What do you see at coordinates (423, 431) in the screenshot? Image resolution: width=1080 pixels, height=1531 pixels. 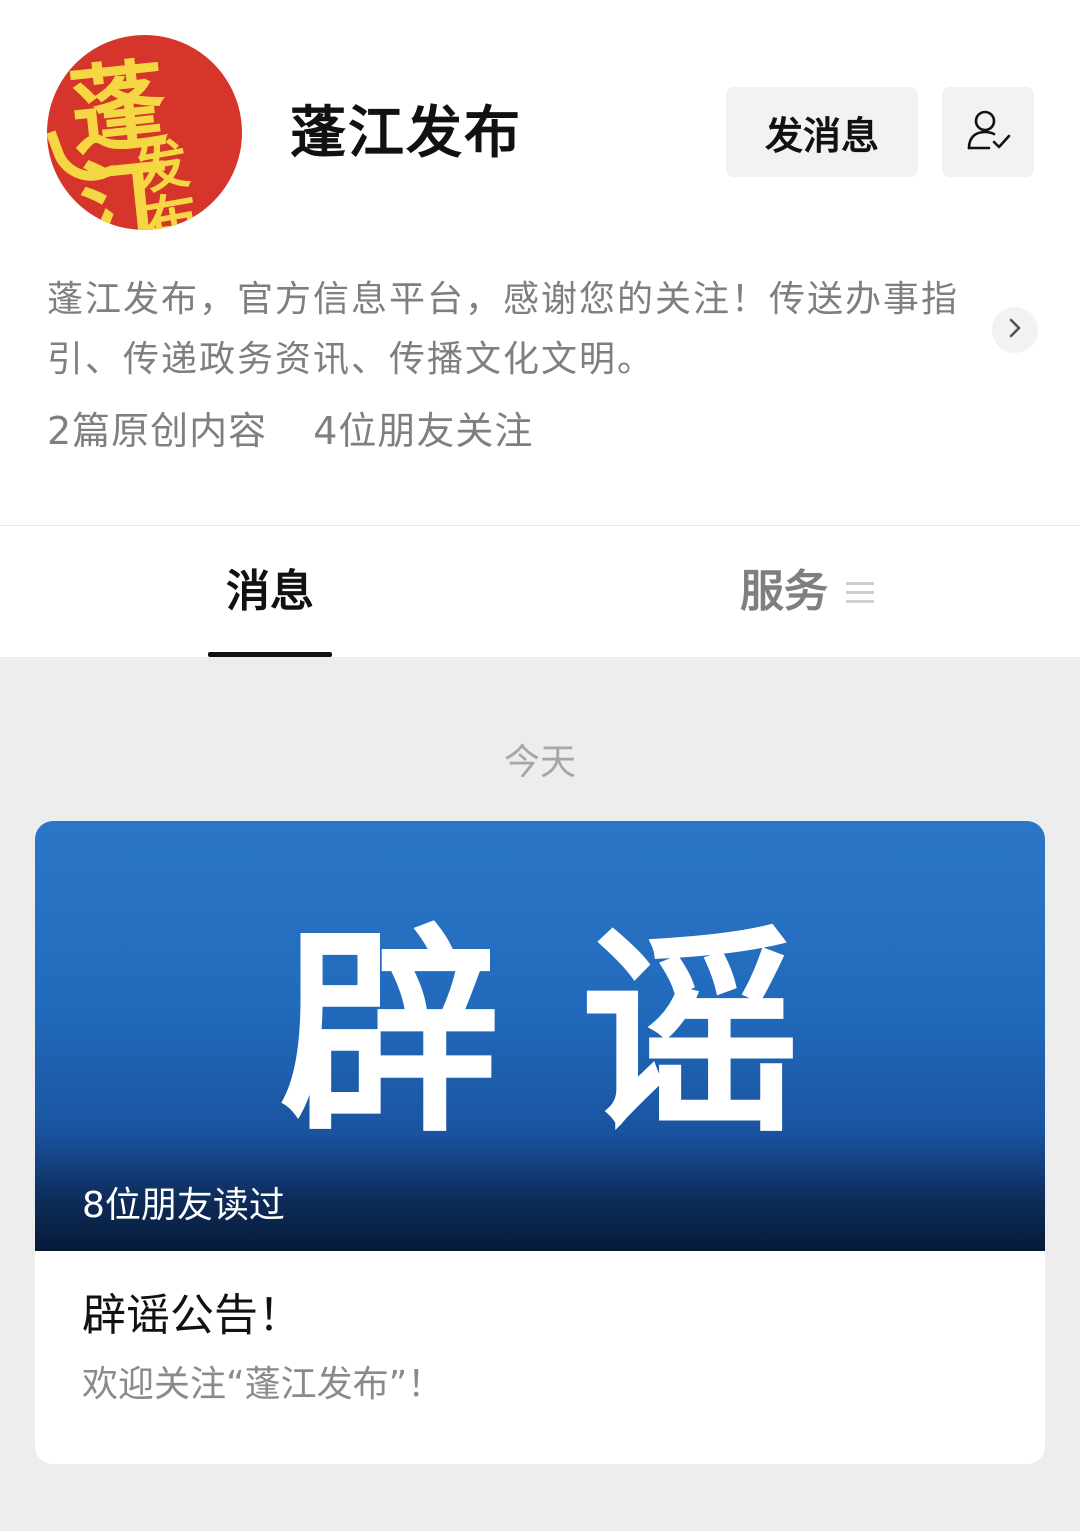 I see `friends-following-count: 4位朋友关注` at bounding box center [423, 431].